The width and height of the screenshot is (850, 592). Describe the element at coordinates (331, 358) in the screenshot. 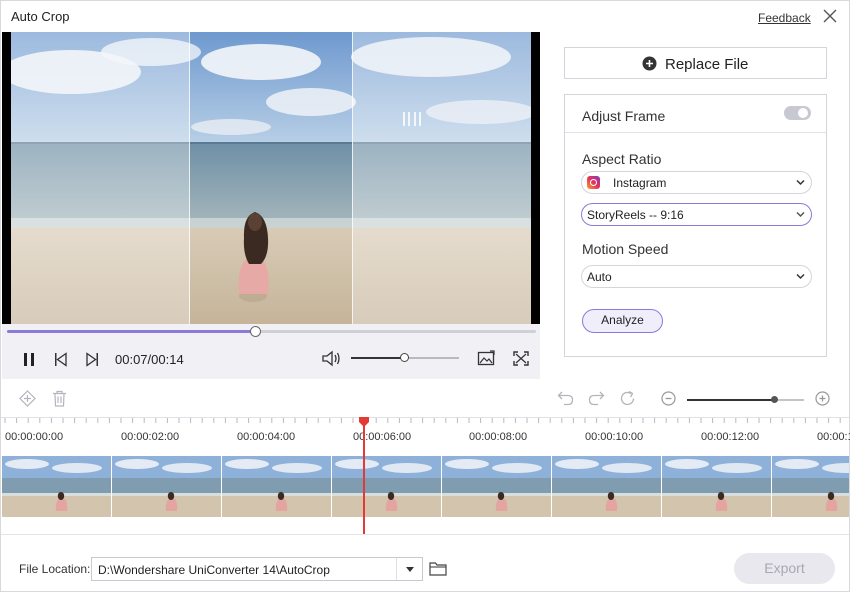

I see `volume-icon` at that location.